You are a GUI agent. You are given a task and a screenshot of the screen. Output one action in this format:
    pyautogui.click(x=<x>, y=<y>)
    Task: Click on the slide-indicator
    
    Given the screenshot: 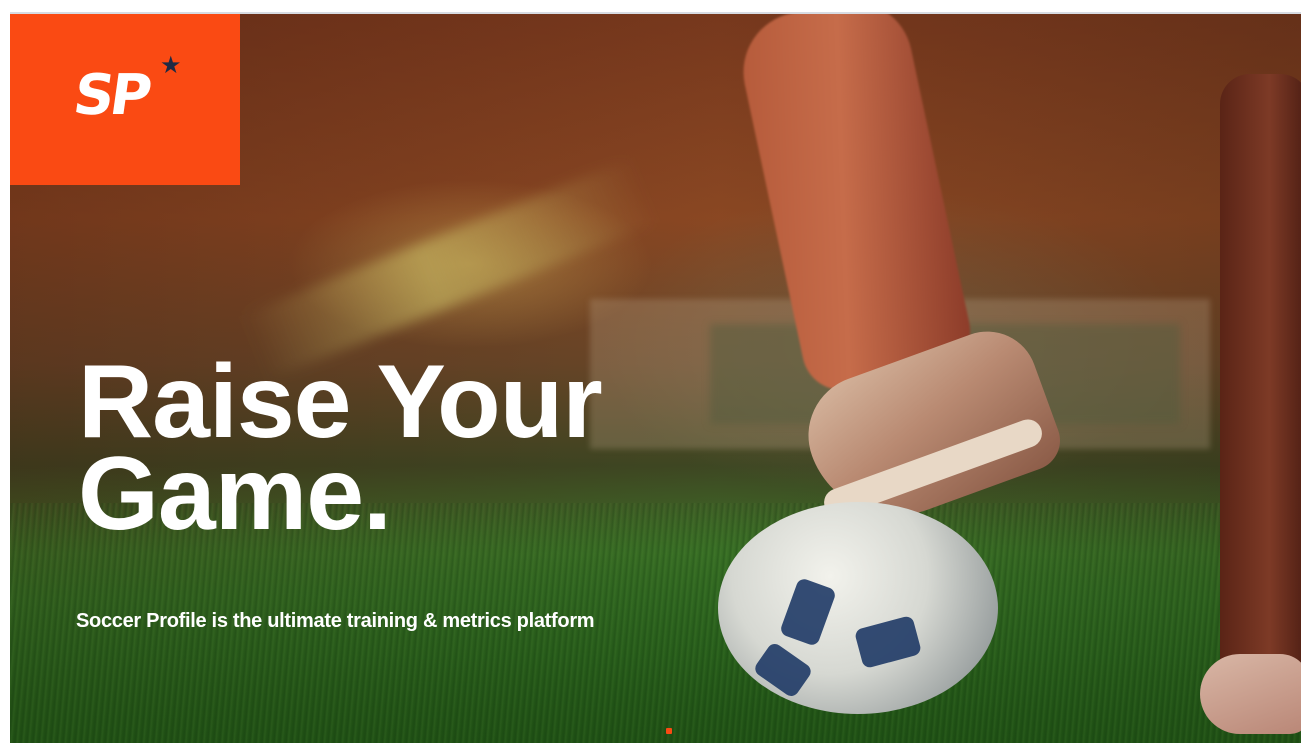 What is the action you would take?
    pyautogui.click(x=669, y=731)
    